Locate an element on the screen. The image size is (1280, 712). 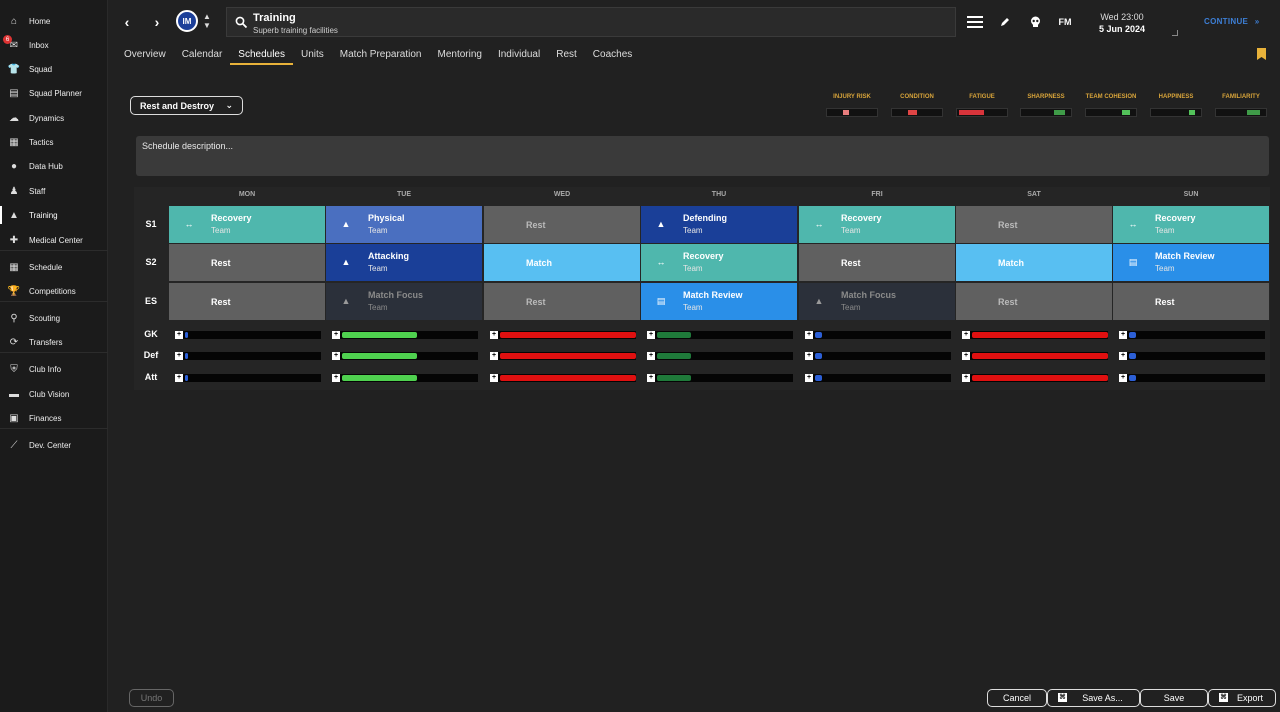
sidebar-item-club-info: ⛨ Club Info is located at coordinates (54, 369).